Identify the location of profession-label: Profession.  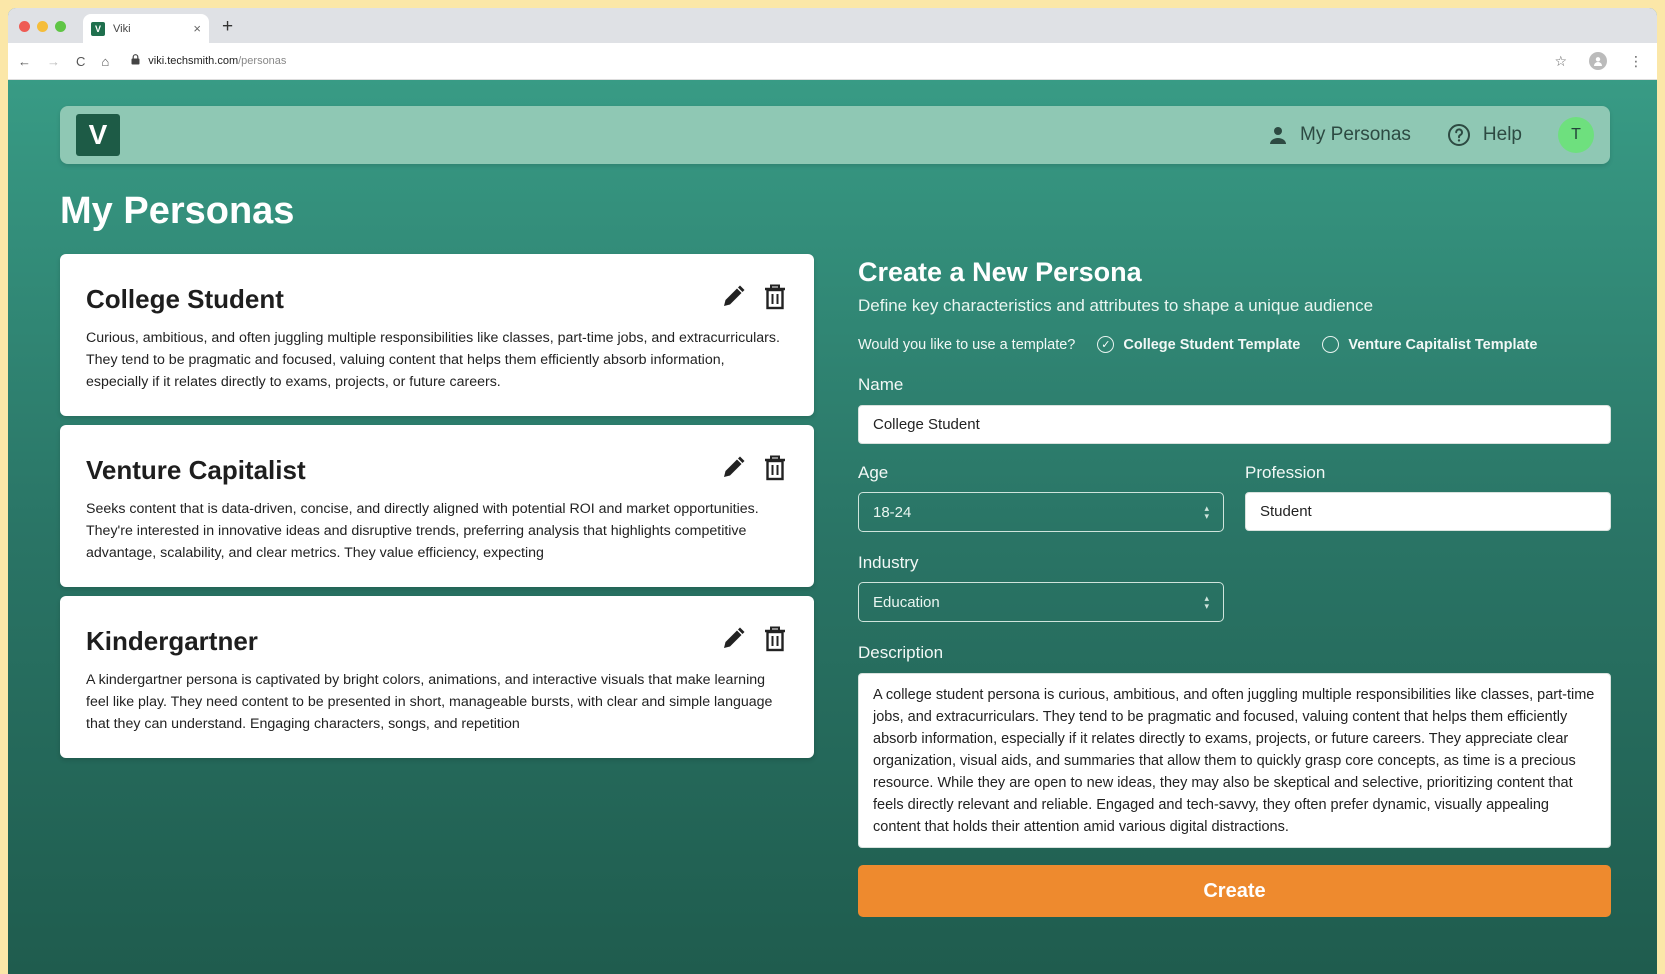
(1285, 472).